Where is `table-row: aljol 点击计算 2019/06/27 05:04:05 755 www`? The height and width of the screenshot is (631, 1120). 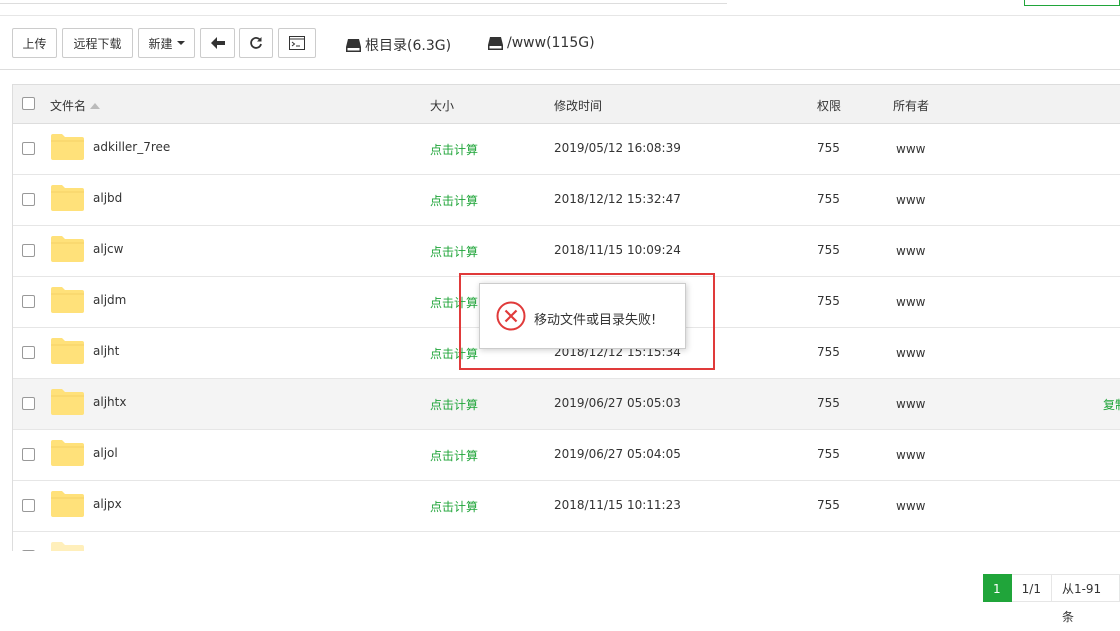 table-row: aljol 点击计算 2019/06/27 05:04:05 755 www is located at coordinates (566, 455).